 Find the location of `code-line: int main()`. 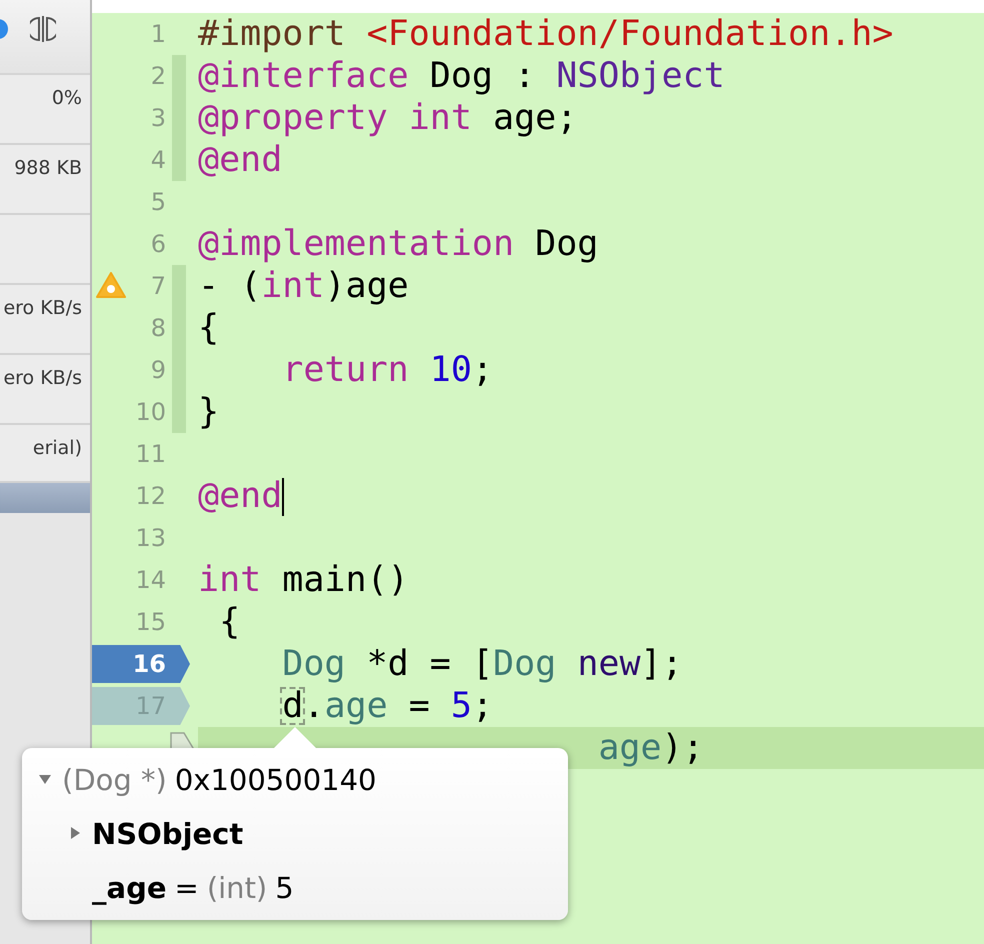

code-line: int main() is located at coordinates (304, 580).